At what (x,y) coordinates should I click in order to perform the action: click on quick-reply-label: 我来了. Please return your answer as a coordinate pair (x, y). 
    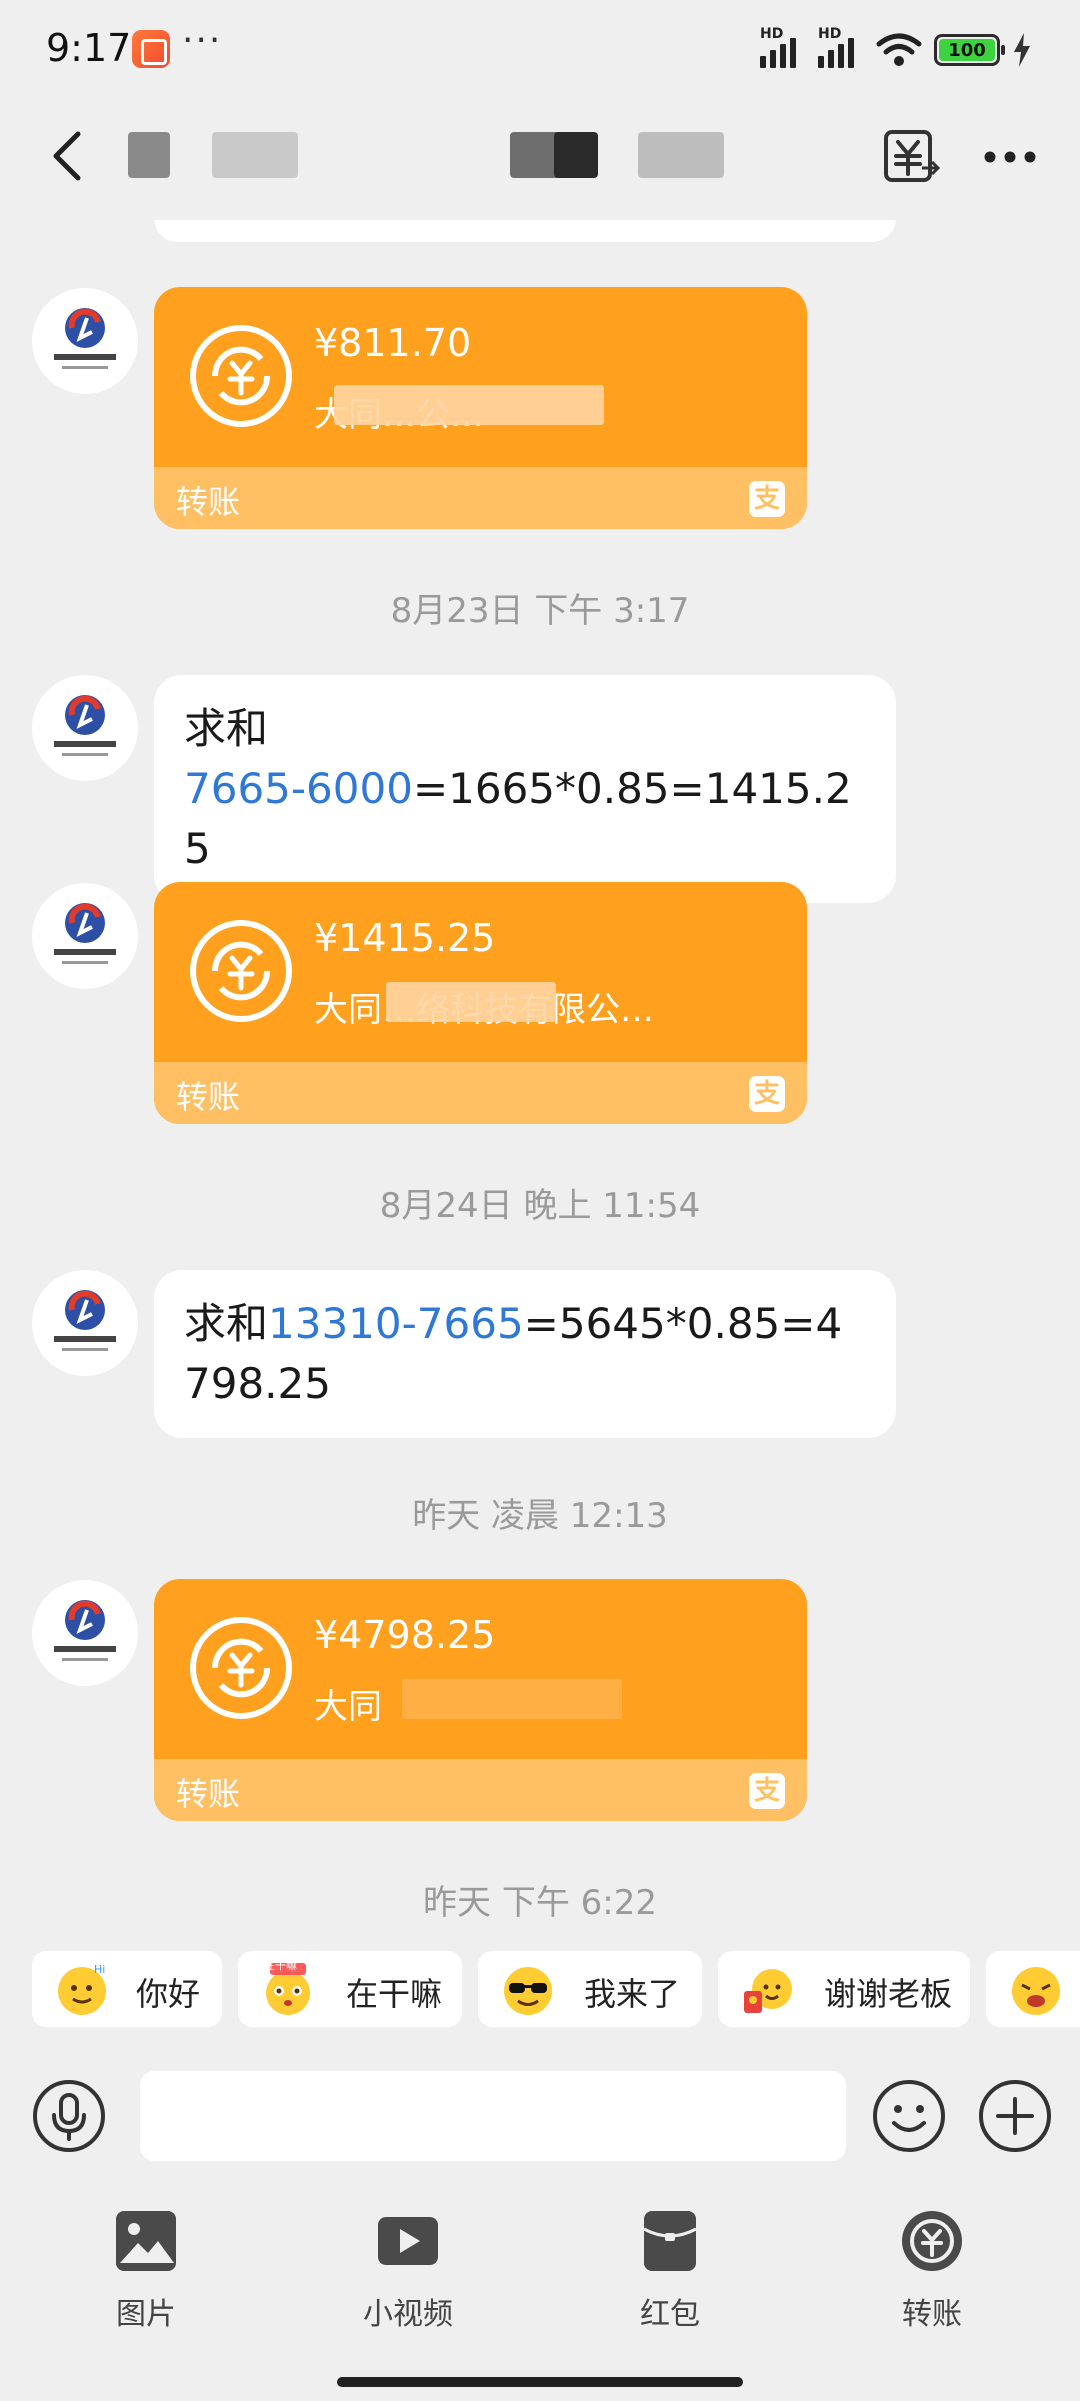
    Looking at the image, I should click on (632, 1994).